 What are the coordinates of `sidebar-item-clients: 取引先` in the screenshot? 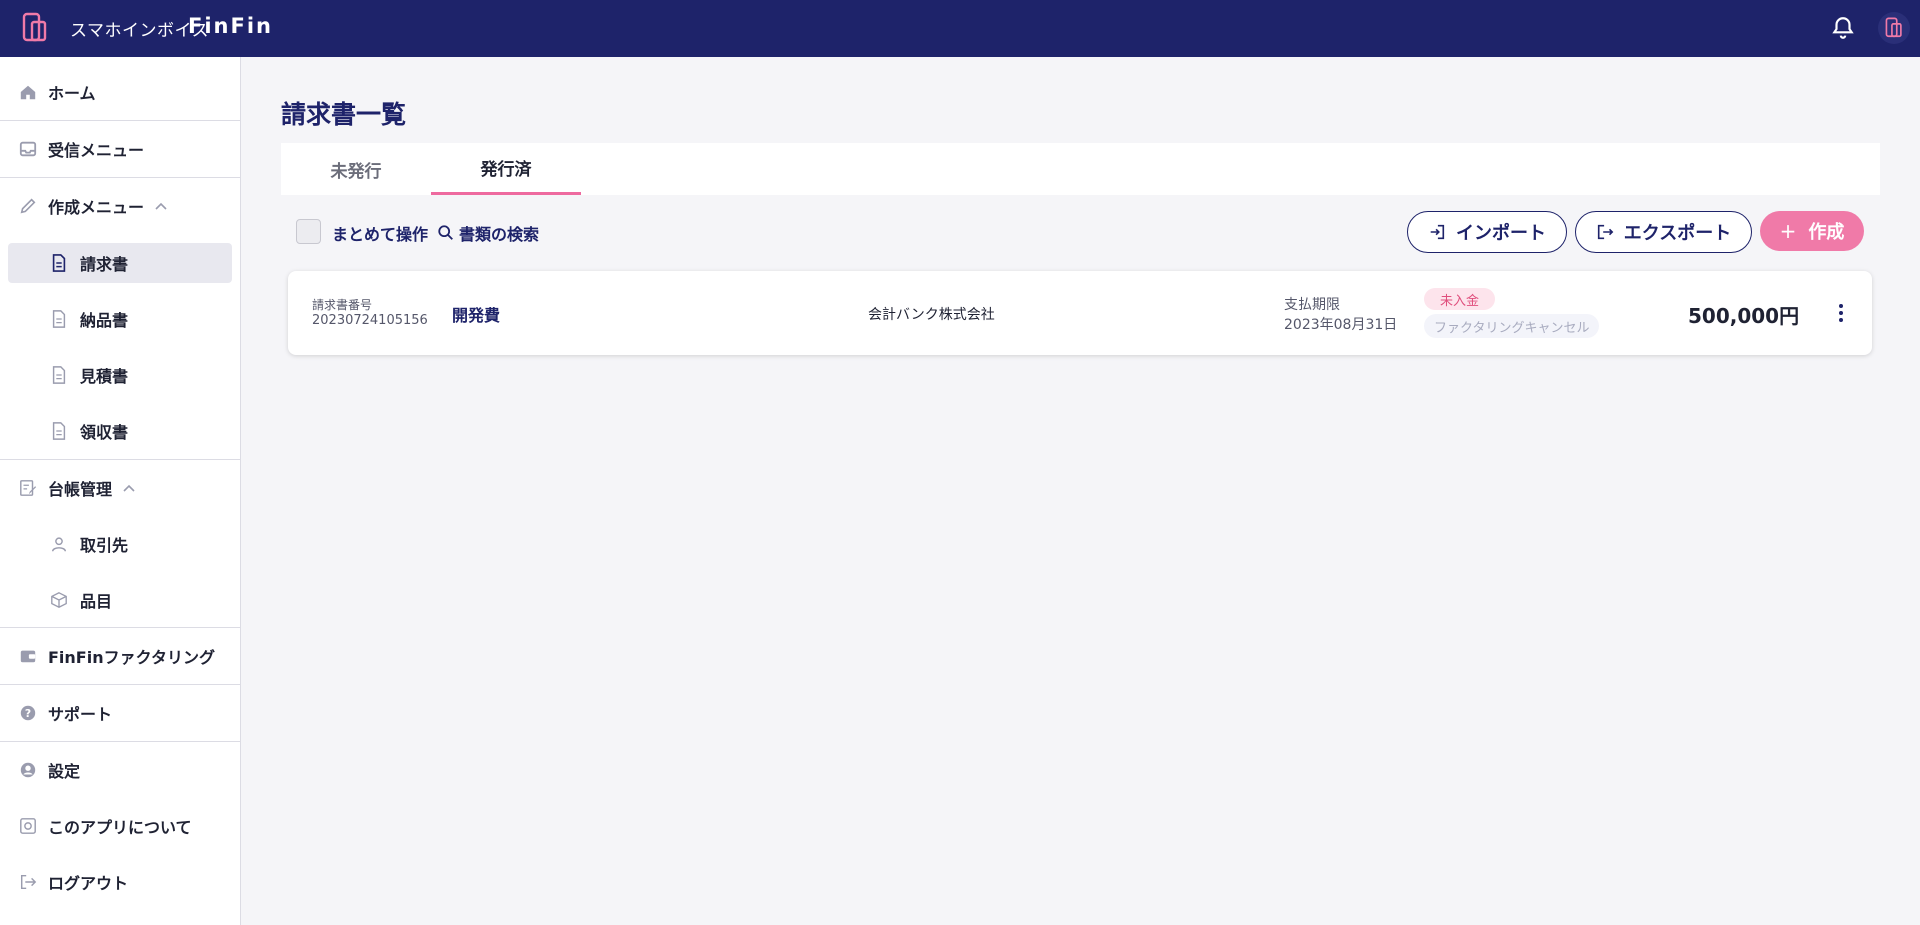 It's located at (120, 544).